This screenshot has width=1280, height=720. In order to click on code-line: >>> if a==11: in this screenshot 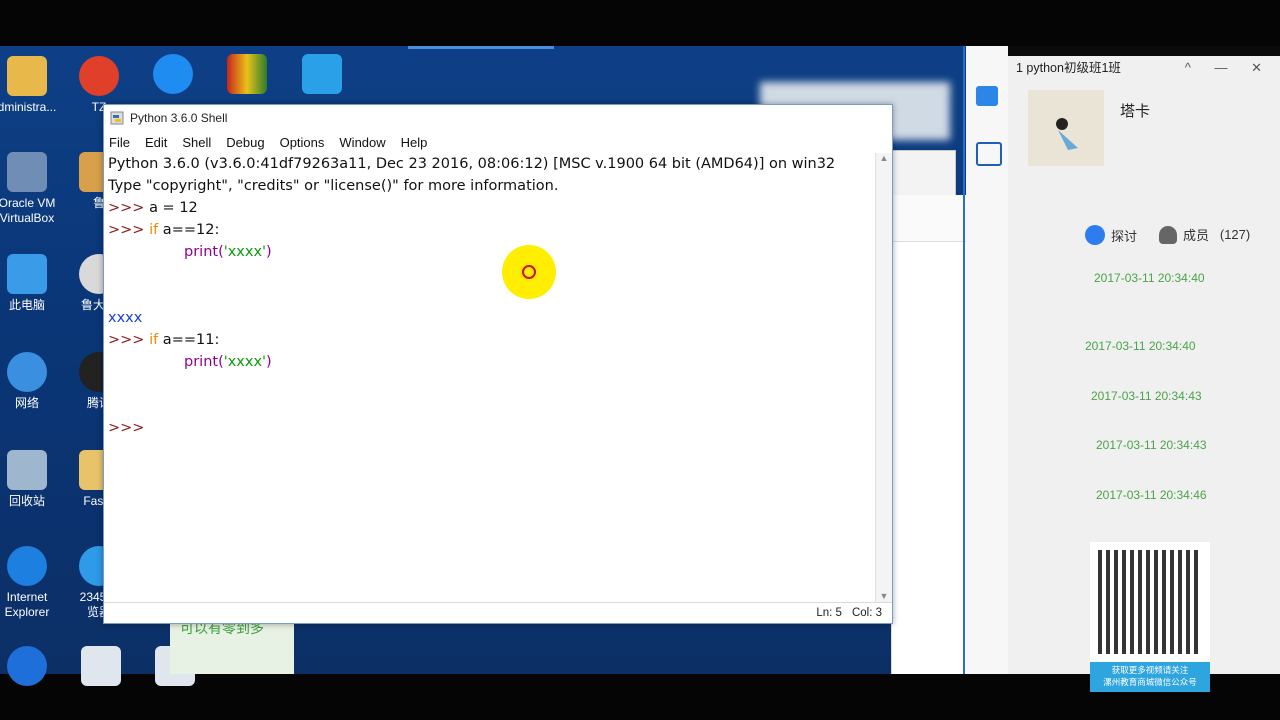, I will do `click(491, 340)`.